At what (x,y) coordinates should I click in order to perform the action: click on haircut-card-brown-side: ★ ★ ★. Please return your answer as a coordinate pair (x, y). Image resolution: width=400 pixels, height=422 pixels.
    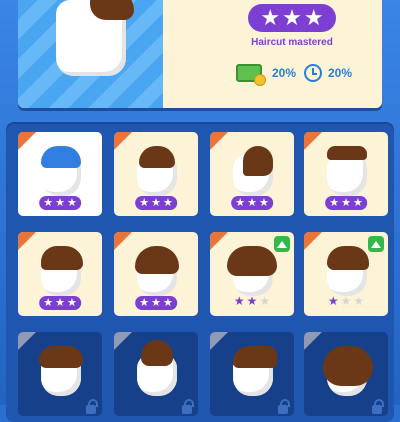
    Looking at the image, I should click on (252, 174).